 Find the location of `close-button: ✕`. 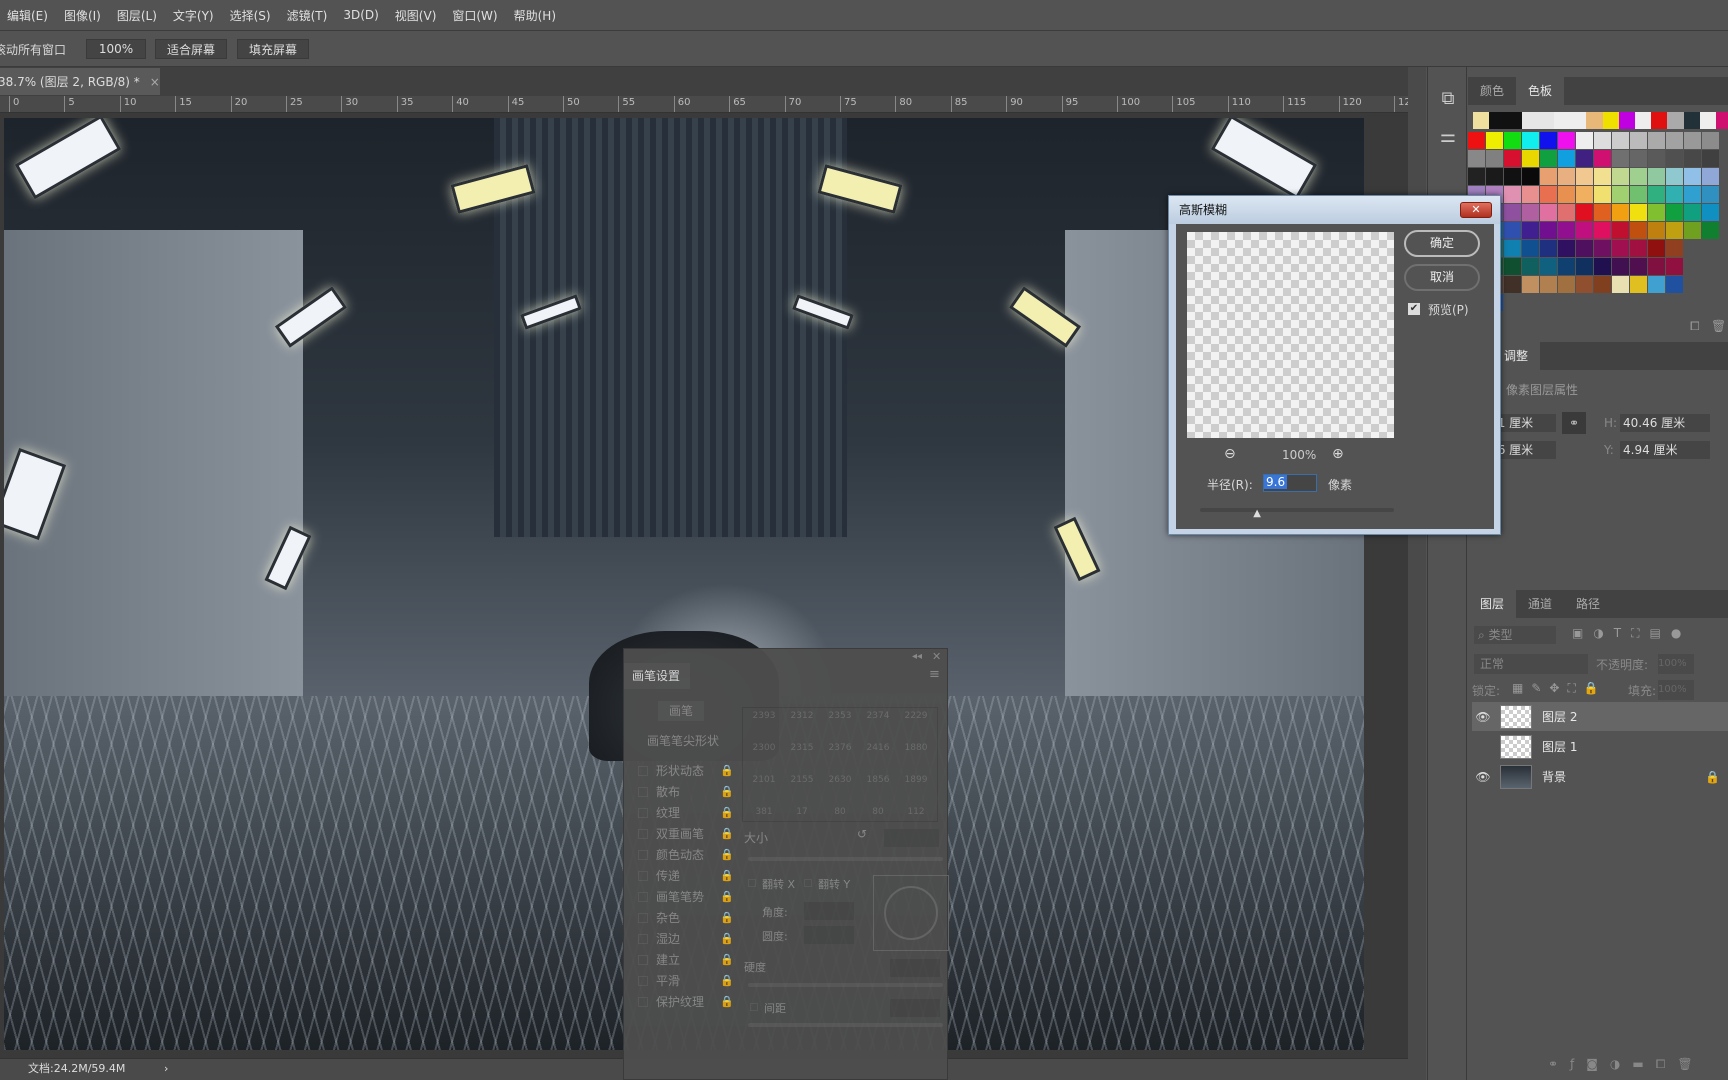

close-button: ✕ is located at coordinates (1476, 210).